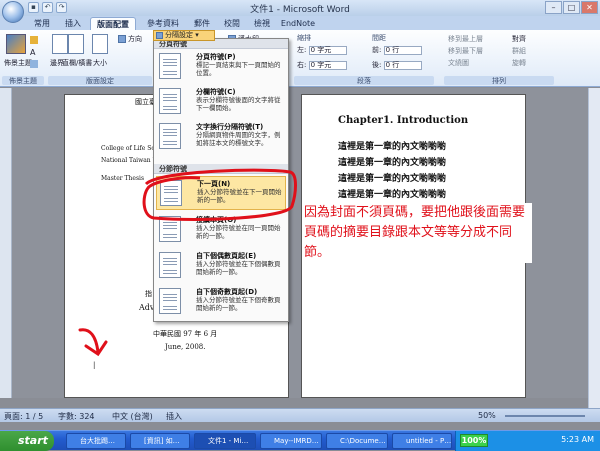 This screenshot has height=451, width=600. Describe the element at coordinates (221, 266) in the screenshot. I see `menu-item-even-page: 自下個偶數頁起(E) 插入分節符號並在下個偶數頁開始新的一節。` at that location.